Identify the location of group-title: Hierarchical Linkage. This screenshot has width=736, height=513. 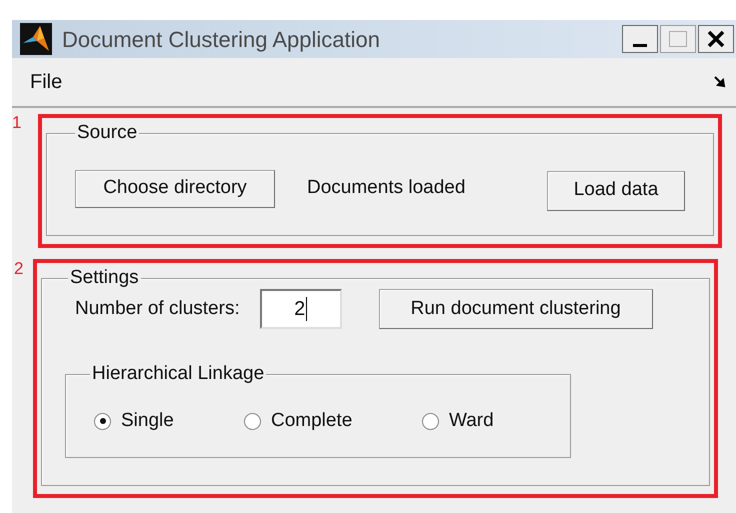
(178, 374).